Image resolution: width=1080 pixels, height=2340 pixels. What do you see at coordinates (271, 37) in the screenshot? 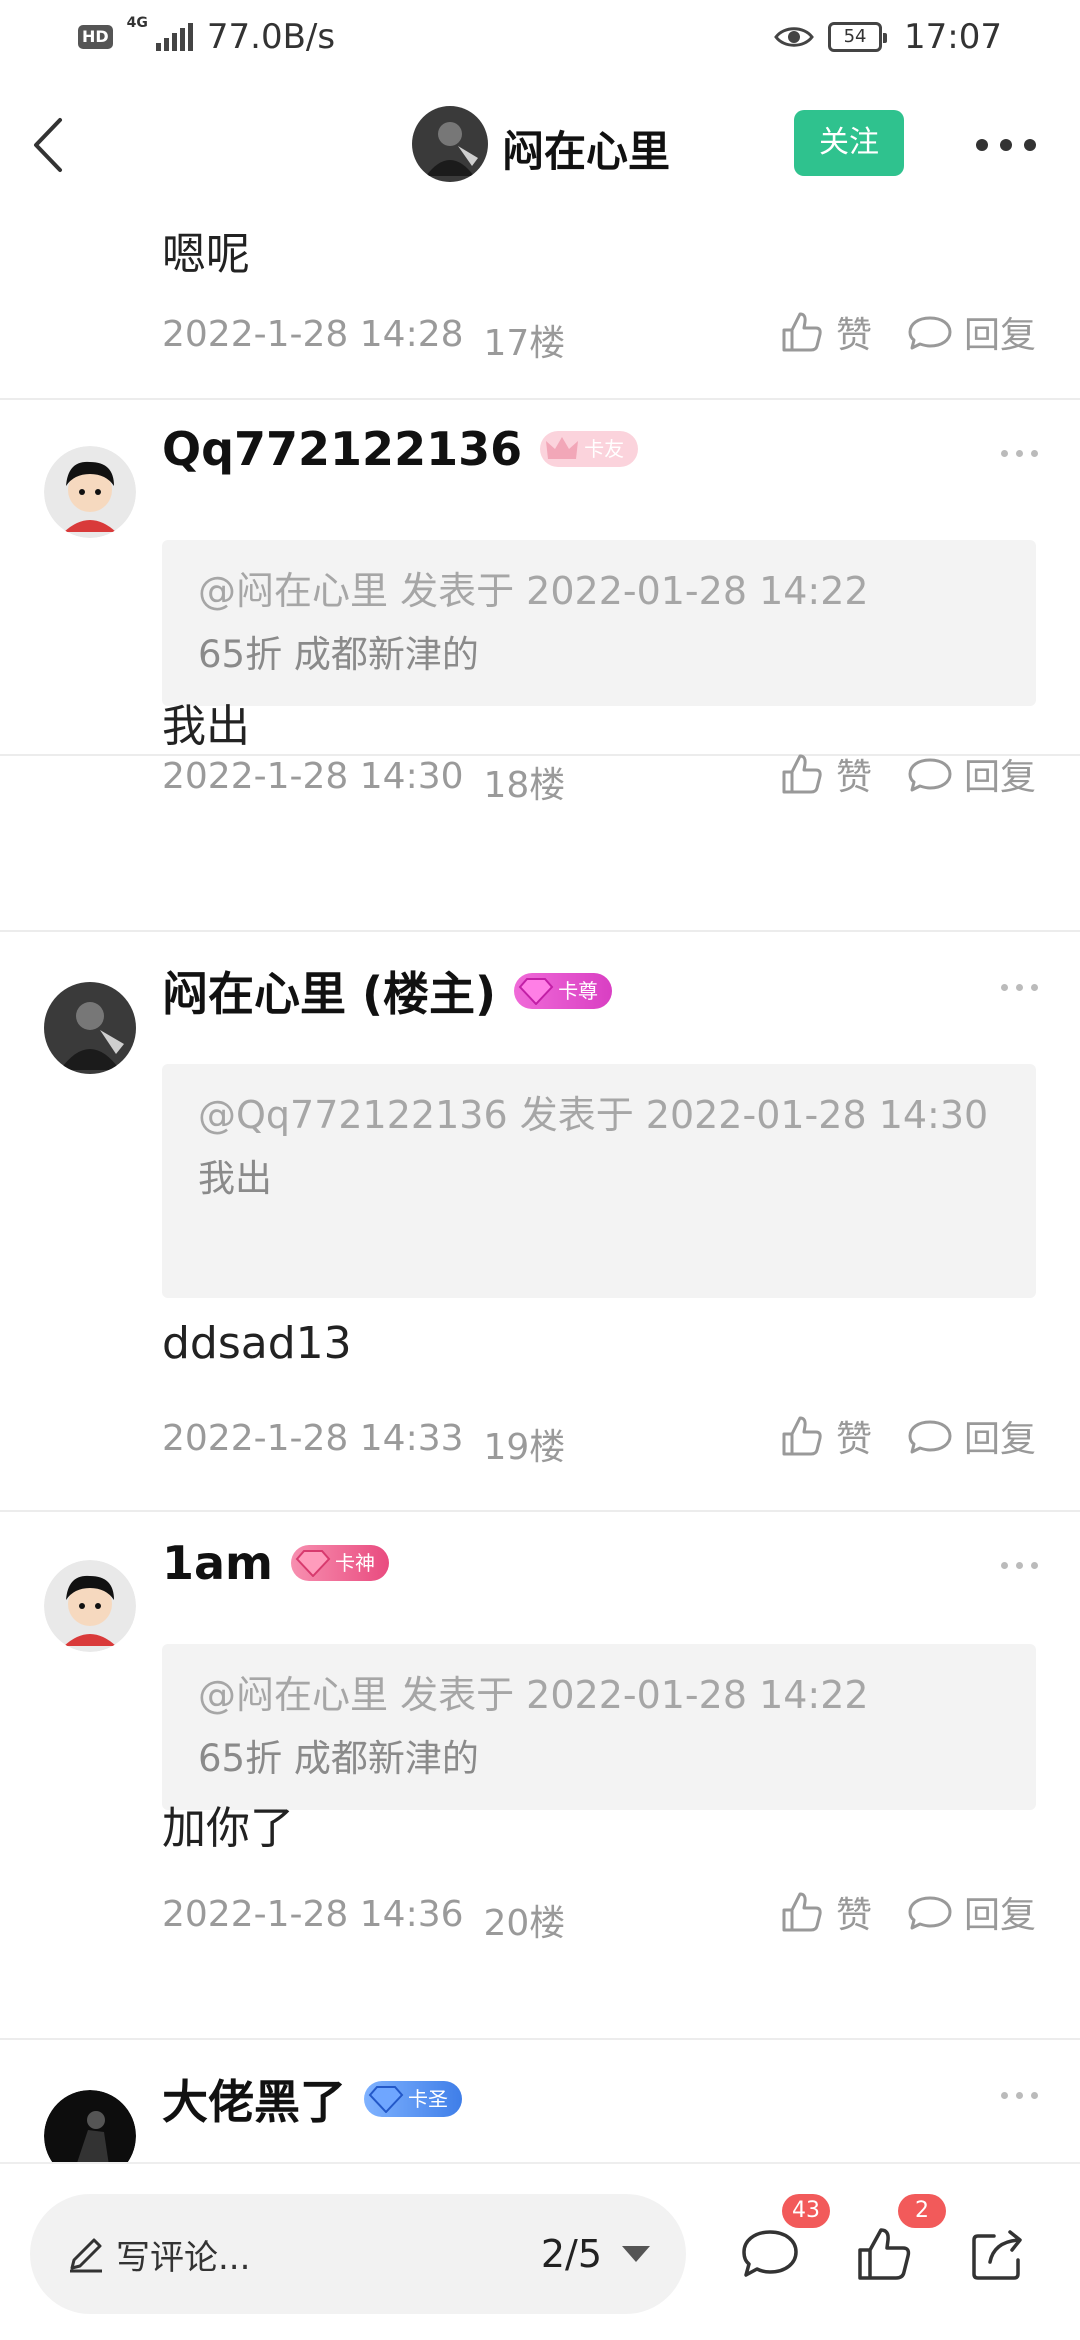
I see `network-speed: 77.0B/s` at bounding box center [271, 37].